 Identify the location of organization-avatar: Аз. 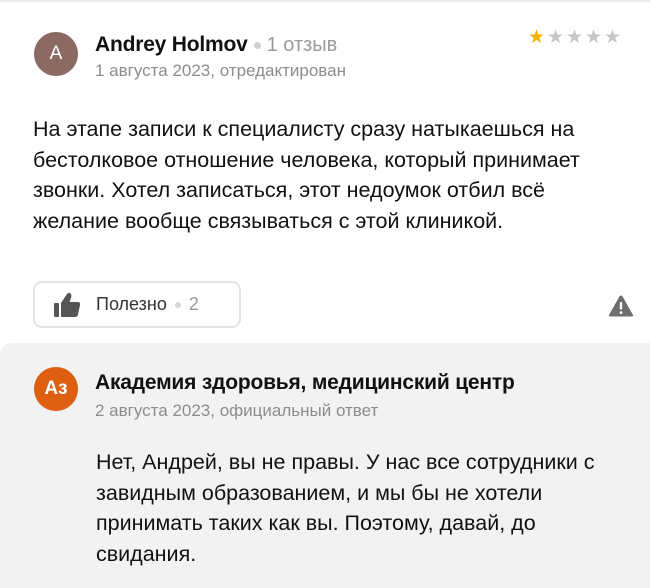
(56, 389).